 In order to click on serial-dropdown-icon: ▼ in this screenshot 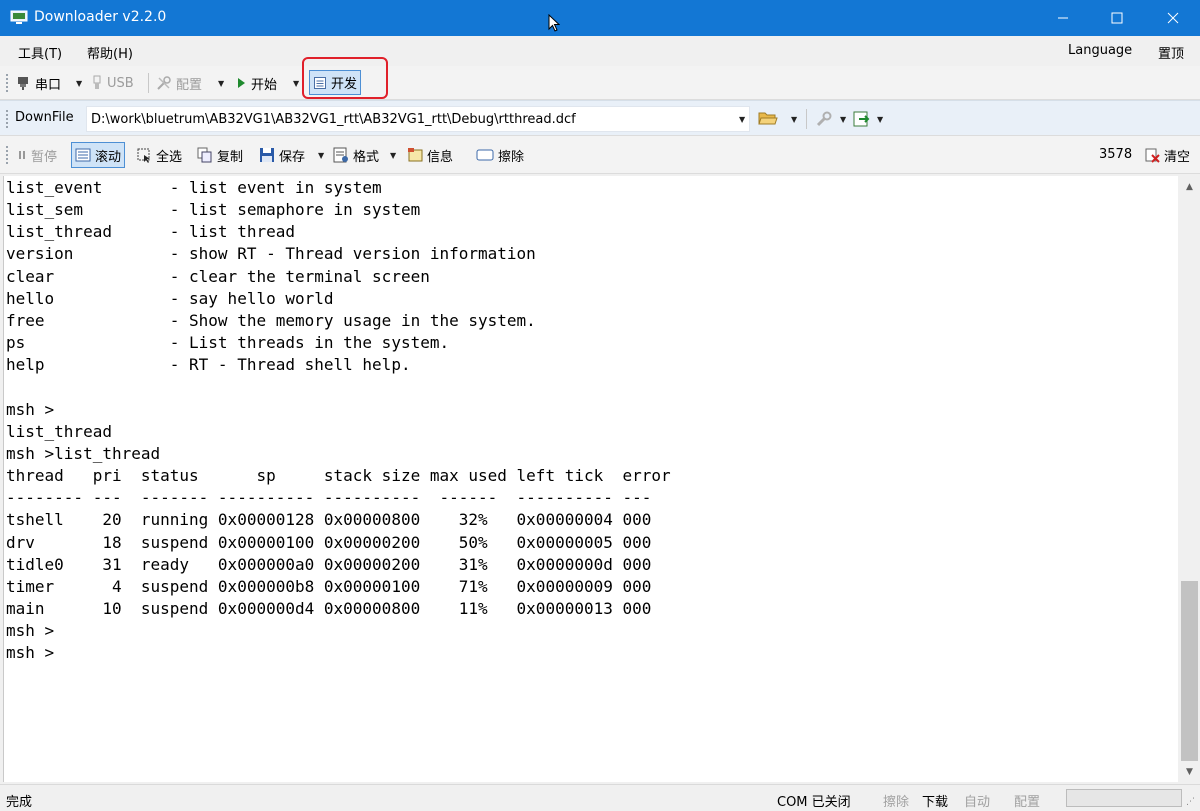, I will do `click(79, 83)`.